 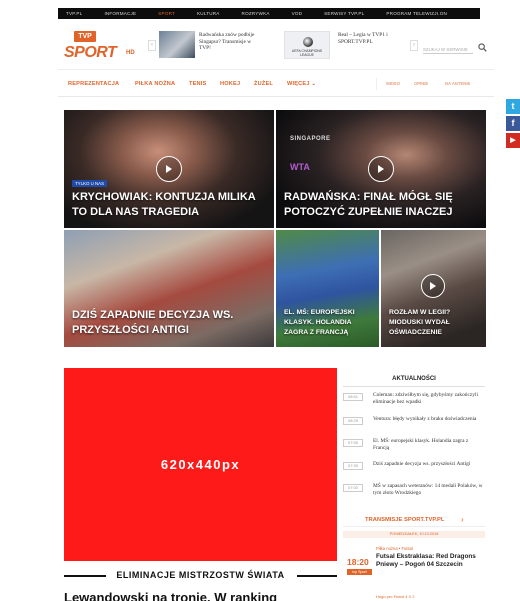 What do you see at coordinates (120, 13) in the screenshot?
I see `portal-link-informacje: INFORMACJE` at bounding box center [120, 13].